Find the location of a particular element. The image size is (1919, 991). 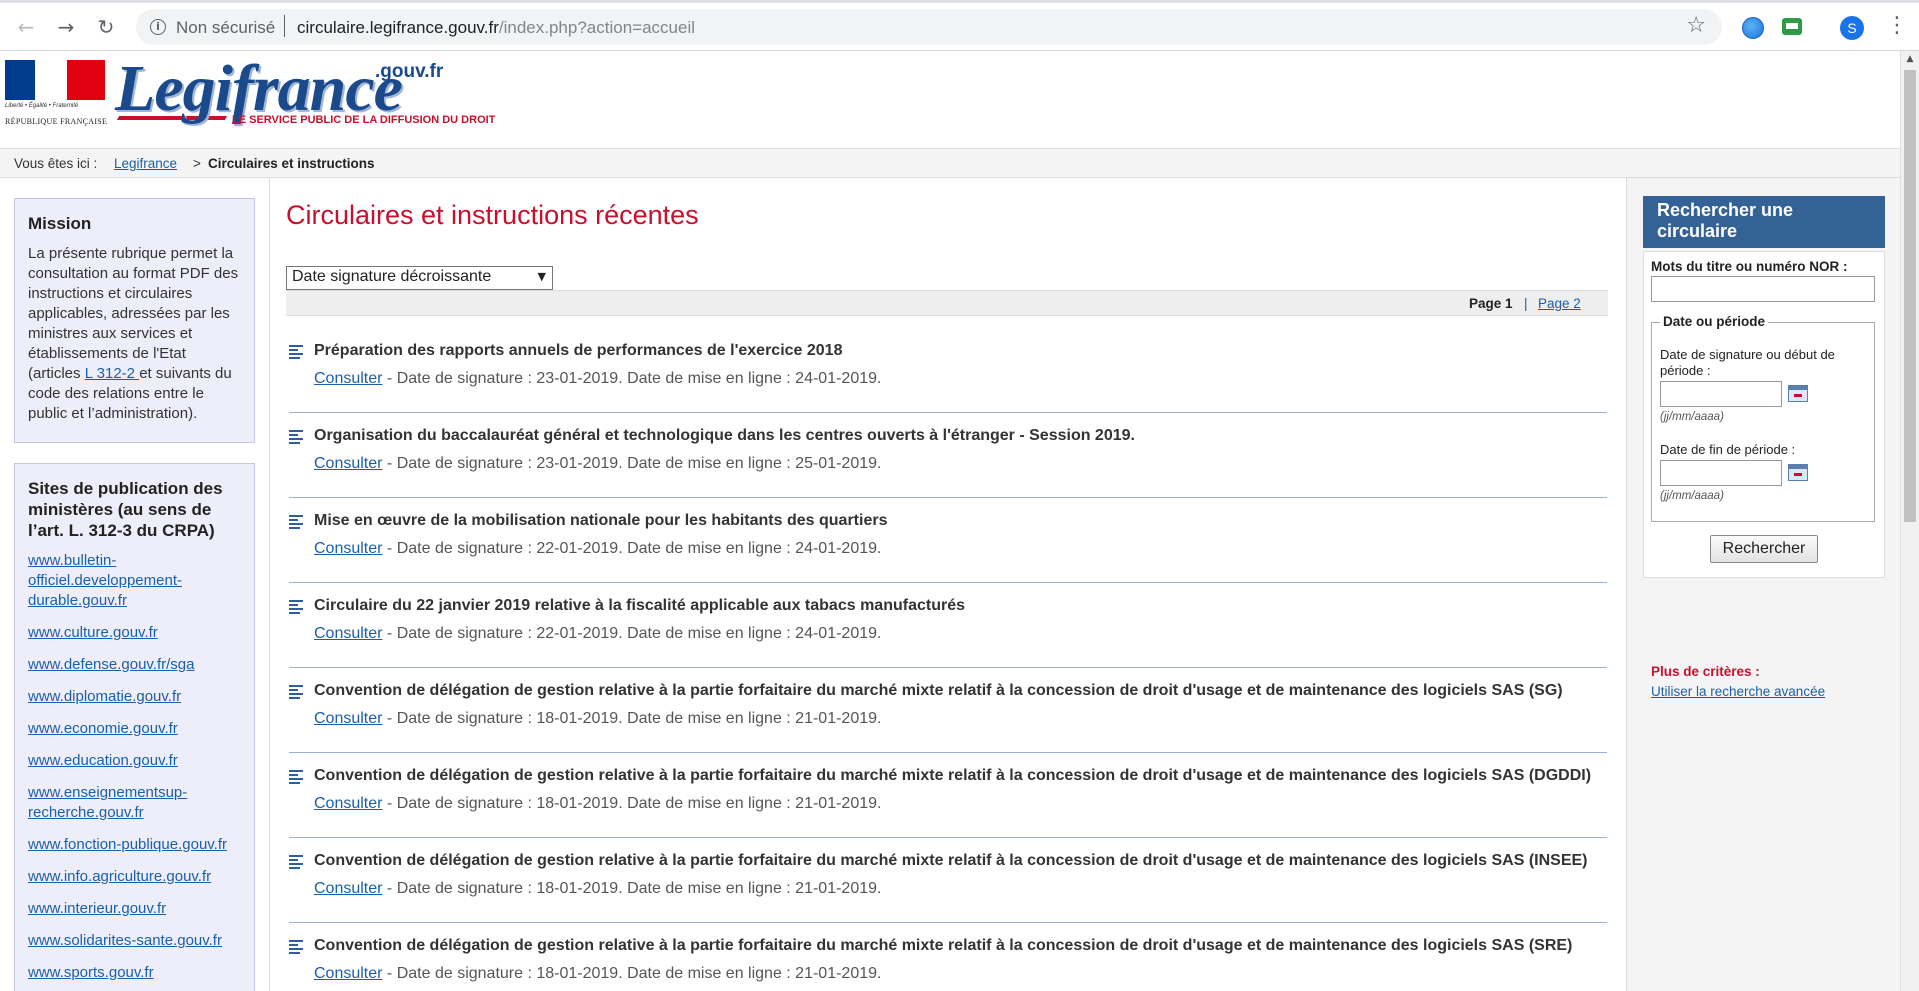

globe-extension-icon is located at coordinates (1753, 28).